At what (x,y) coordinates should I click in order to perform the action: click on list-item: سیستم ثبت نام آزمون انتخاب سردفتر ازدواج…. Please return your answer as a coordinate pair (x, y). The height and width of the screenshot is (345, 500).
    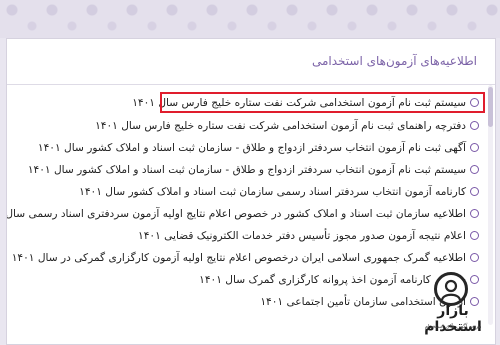
    Looking at the image, I should click on (253, 170).